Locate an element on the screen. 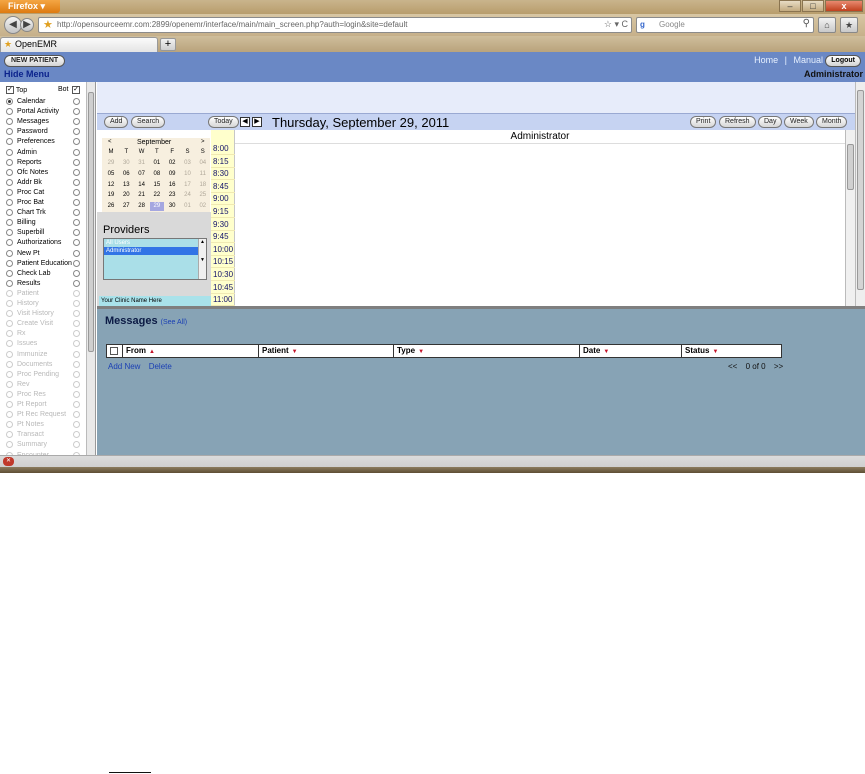 The width and height of the screenshot is (865, 774). bookmarks-icon: ★ is located at coordinates (849, 25).